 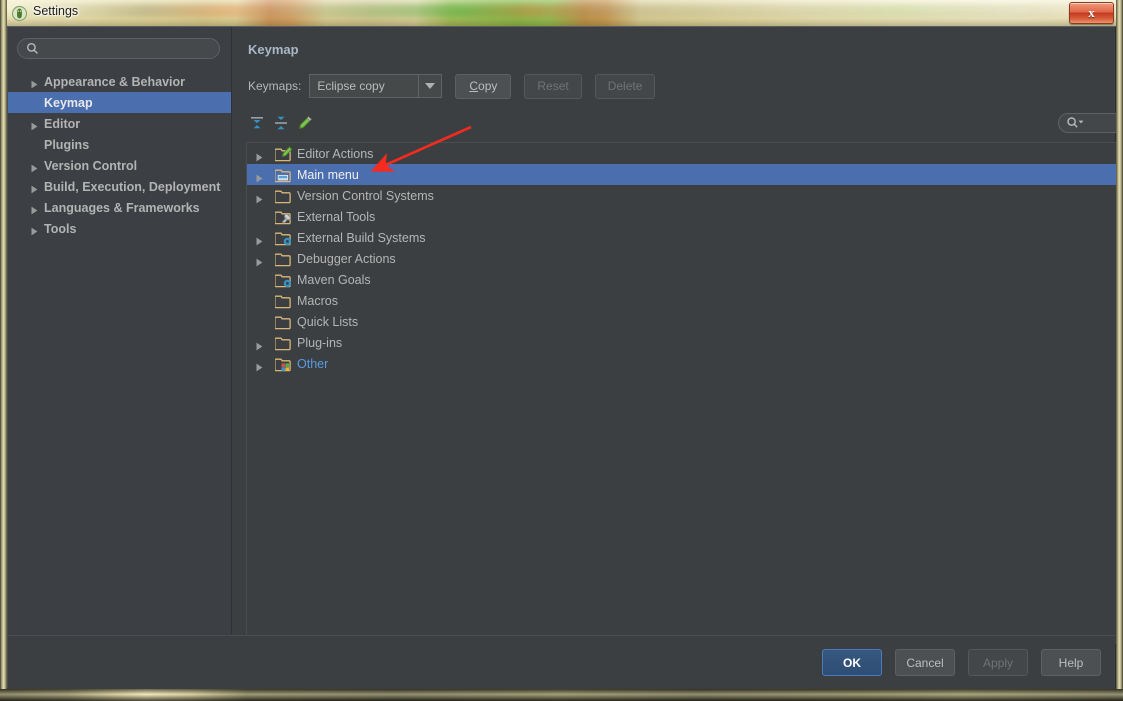 What do you see at coordinates (317, 300) in the screenshot?
I see `tree-row-label: Macros` at bounding box center [317, 300].